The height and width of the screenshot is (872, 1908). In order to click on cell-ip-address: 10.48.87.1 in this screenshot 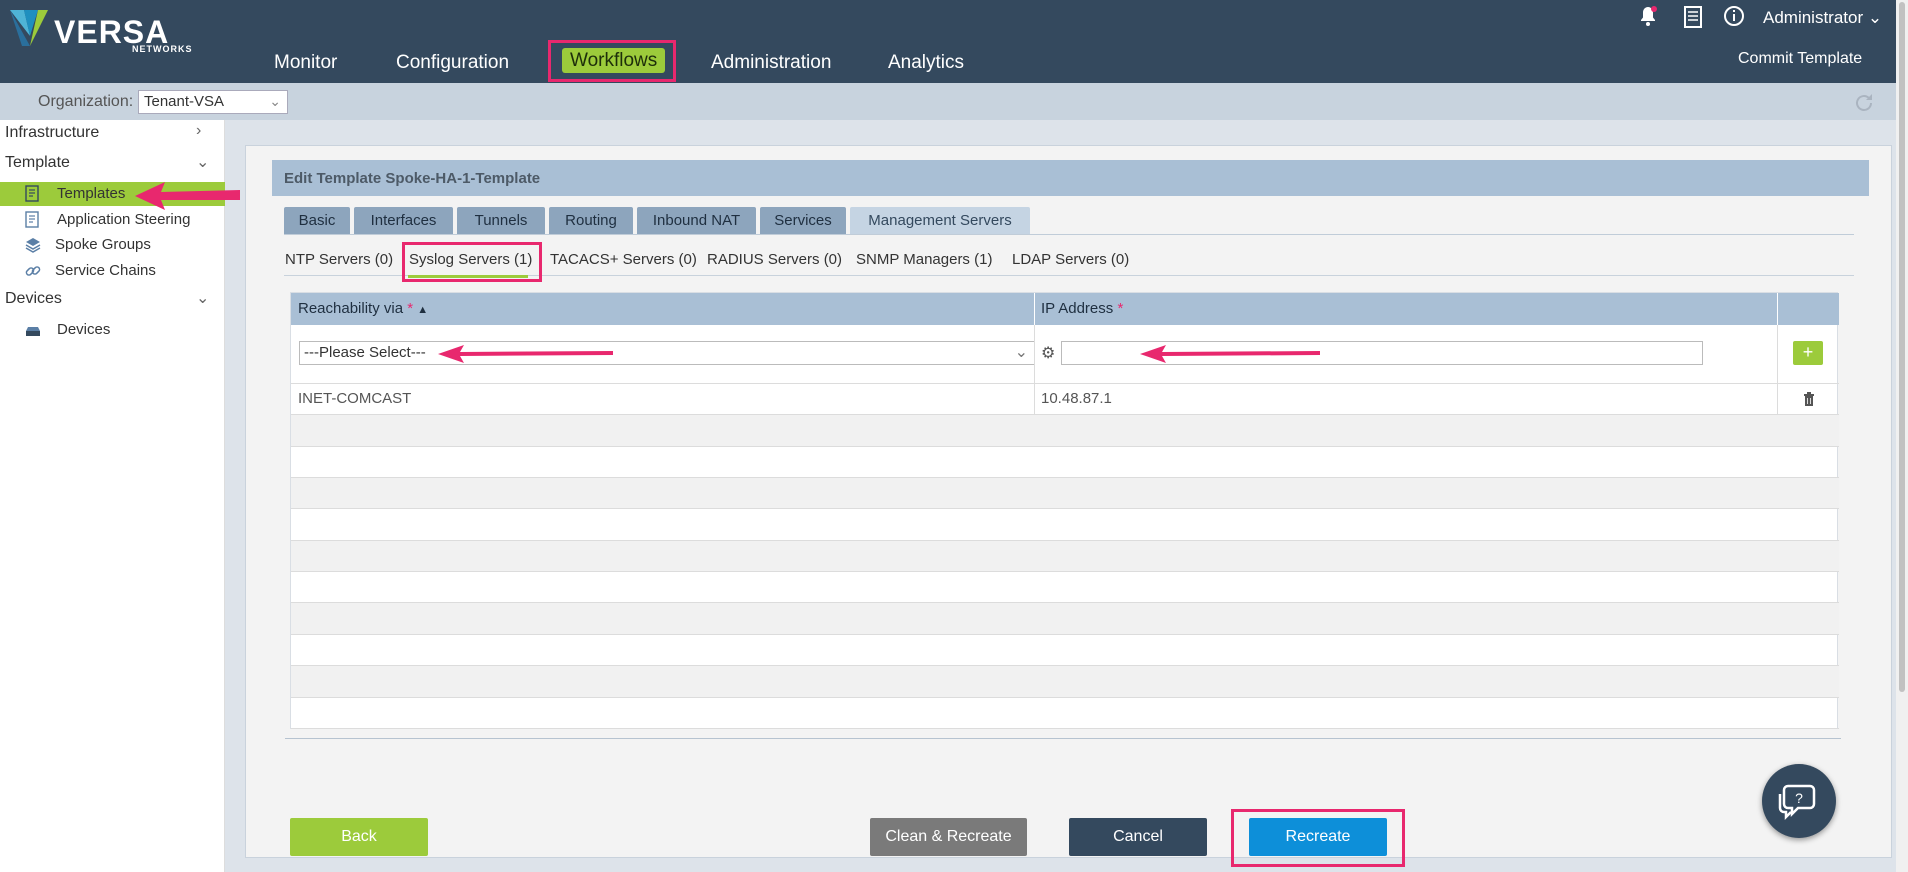, I will do `click(1076, 398)`.